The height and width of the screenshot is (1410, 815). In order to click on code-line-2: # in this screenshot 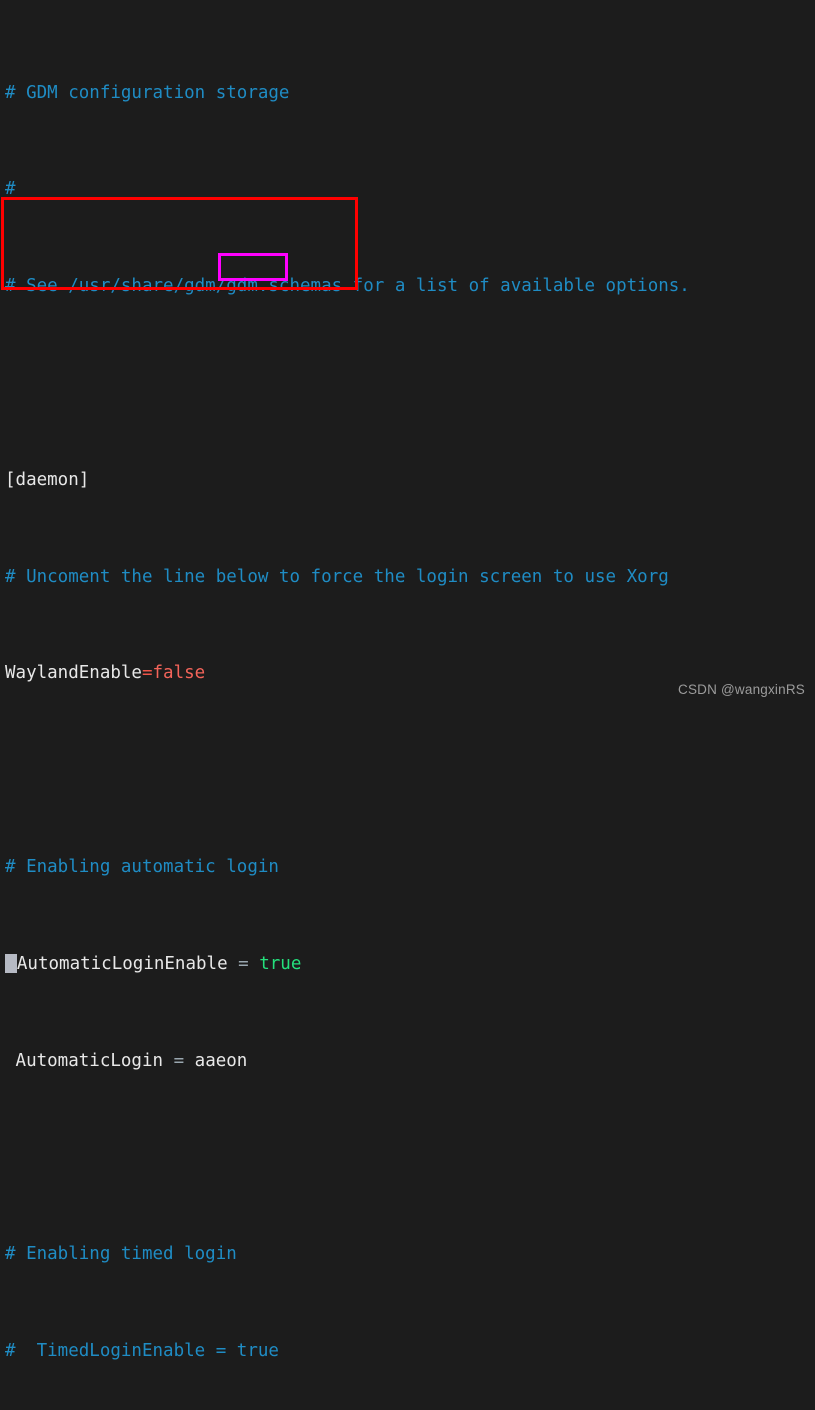, I will do `click(347, 189)`.